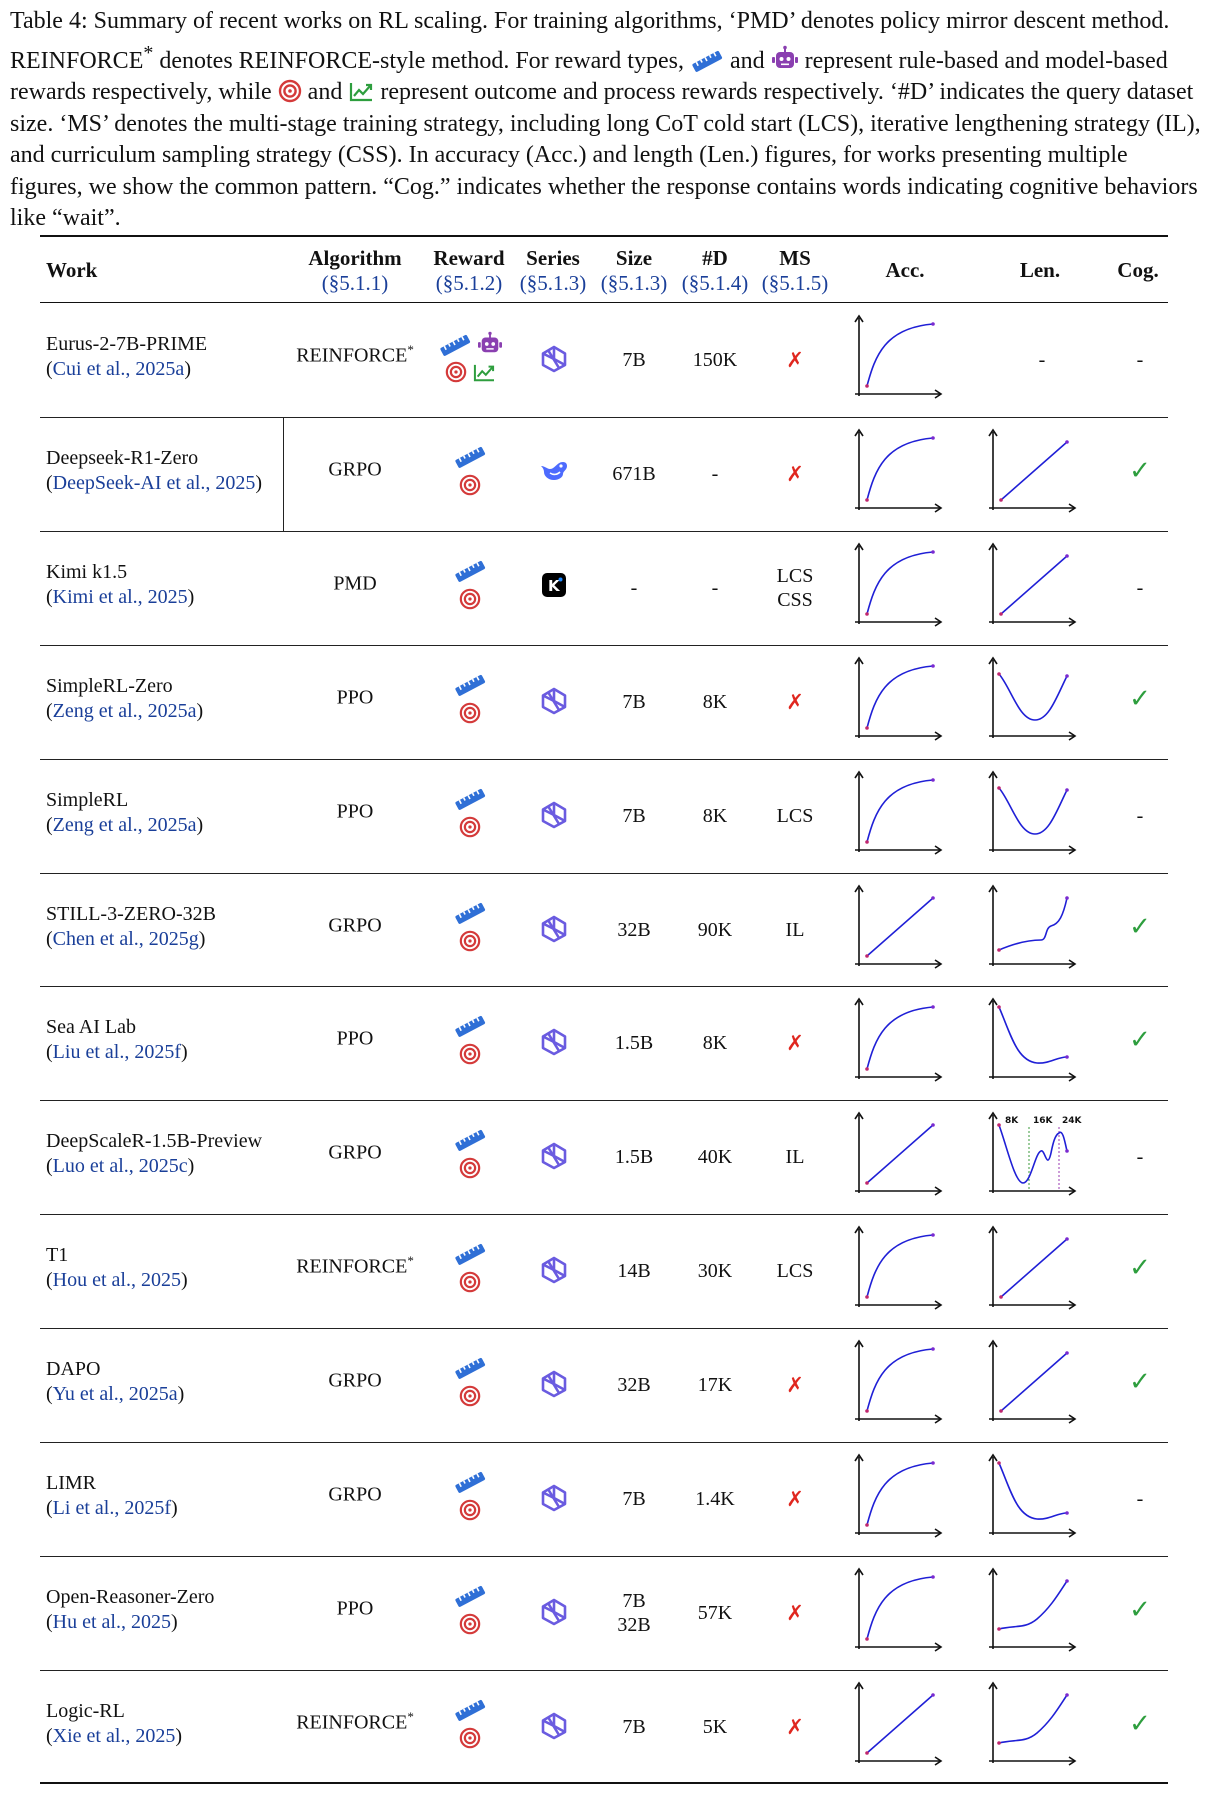  I want to click on dataset-cell: 1.4K, so click(715, 1499).